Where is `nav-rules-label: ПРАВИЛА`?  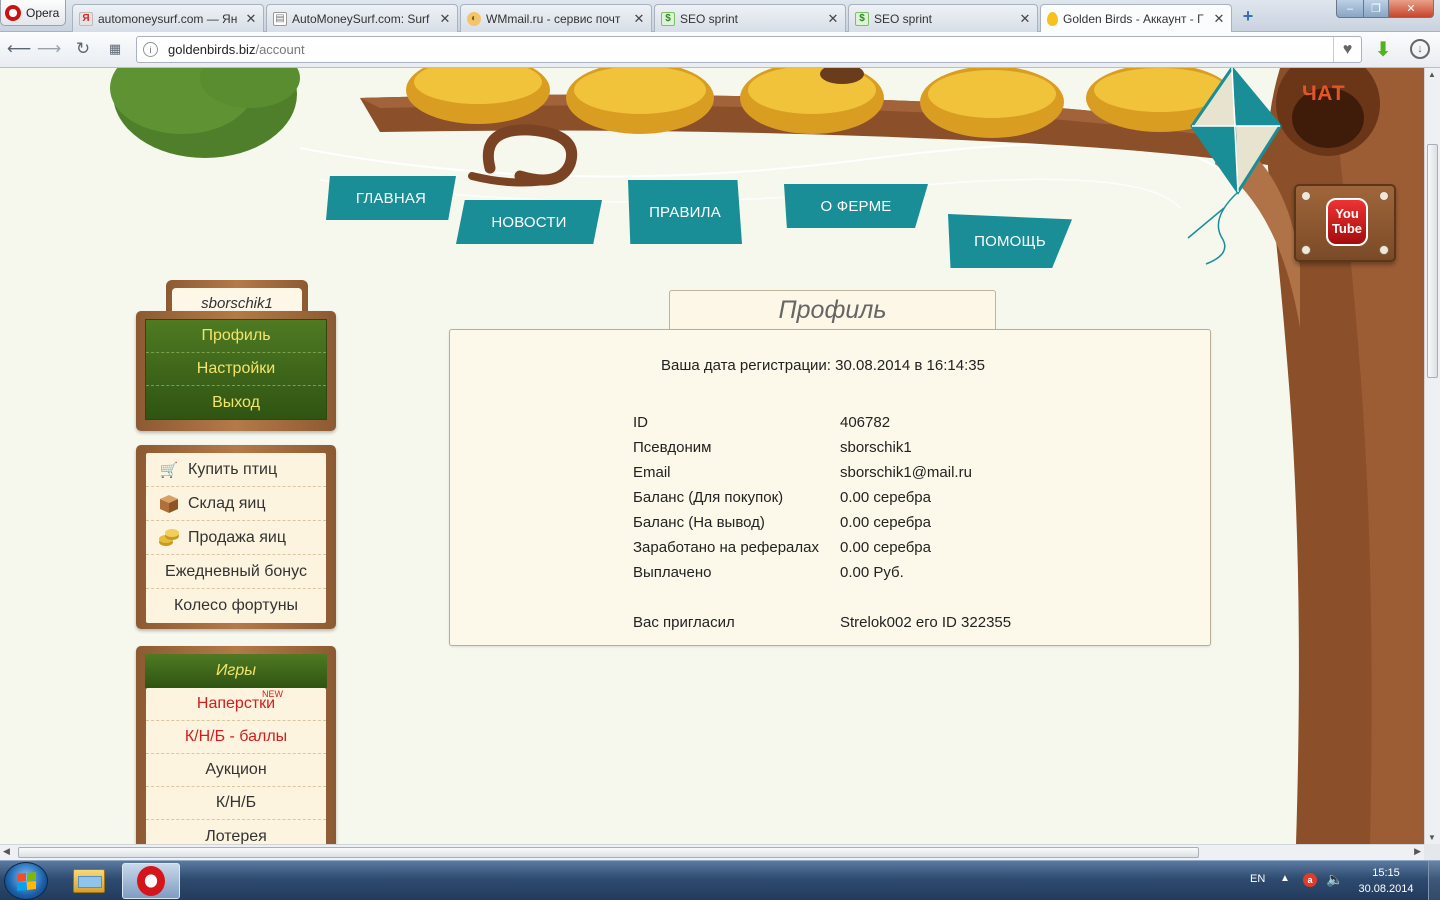
nav-rules-label: ПРАВИЛА is located at coordinates (685, 212).